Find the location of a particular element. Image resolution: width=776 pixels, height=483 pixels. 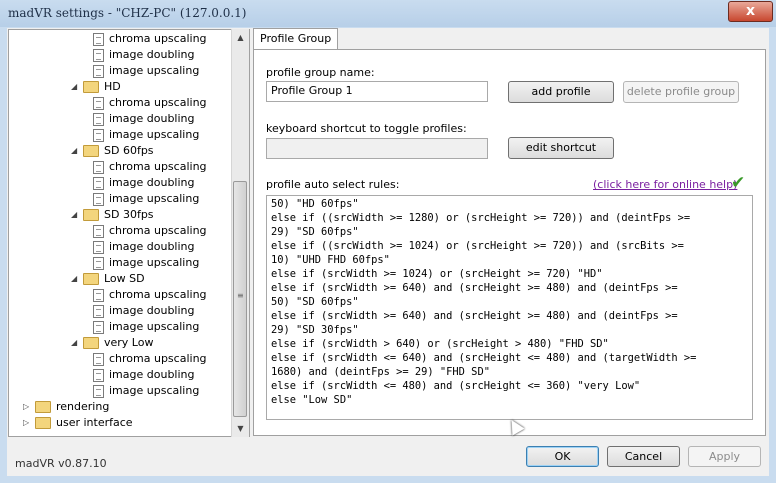

tree-scrollbar: ▲ ≡ ▼ is located at coordinates (240, 233).